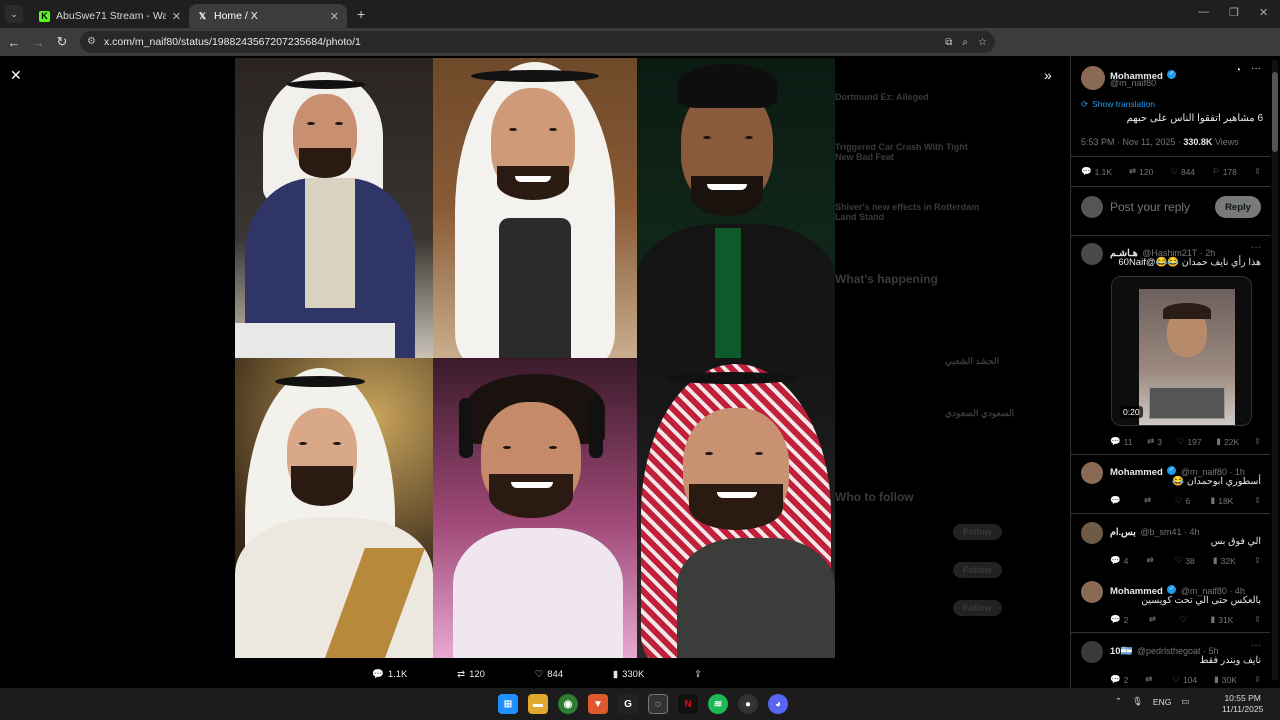 Image resolution: width=1280 pixels, height=720 pixels. What do you see at coordinates (1187, 357) in the screenshot?
I see `video-frame` at bounding box center [1187, 357].